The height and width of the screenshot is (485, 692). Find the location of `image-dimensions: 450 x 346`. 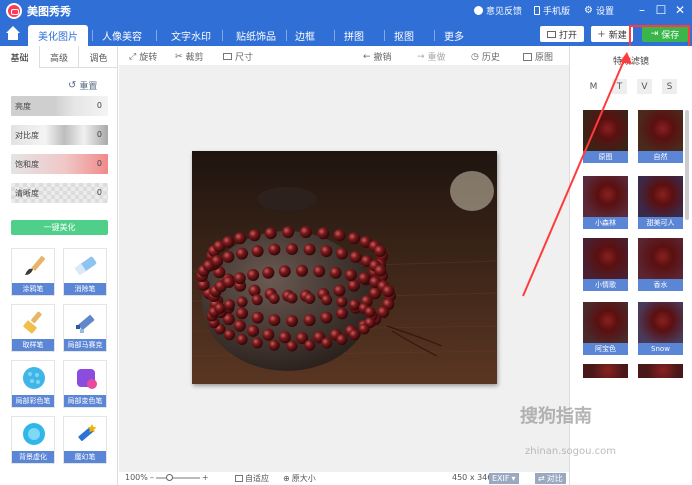

image-dimensions: 450 x 346 is located at coordinates (472, 477).